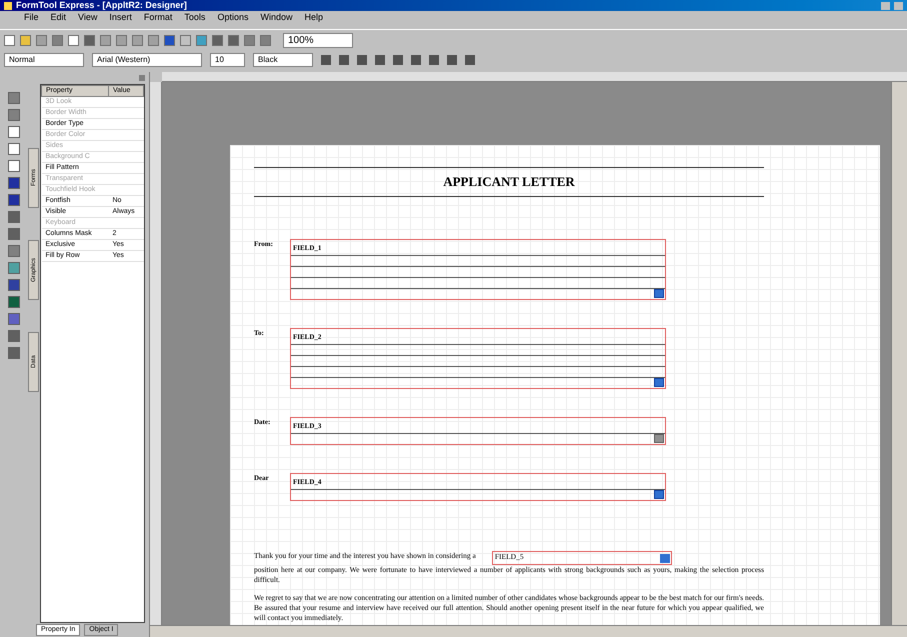 The width and height of the screenshot is (907, 637). What do you see at coordinates (227, 60) in the screenshot?
I see `font-size-dropdown: 10` at bounding box center [227, 60].